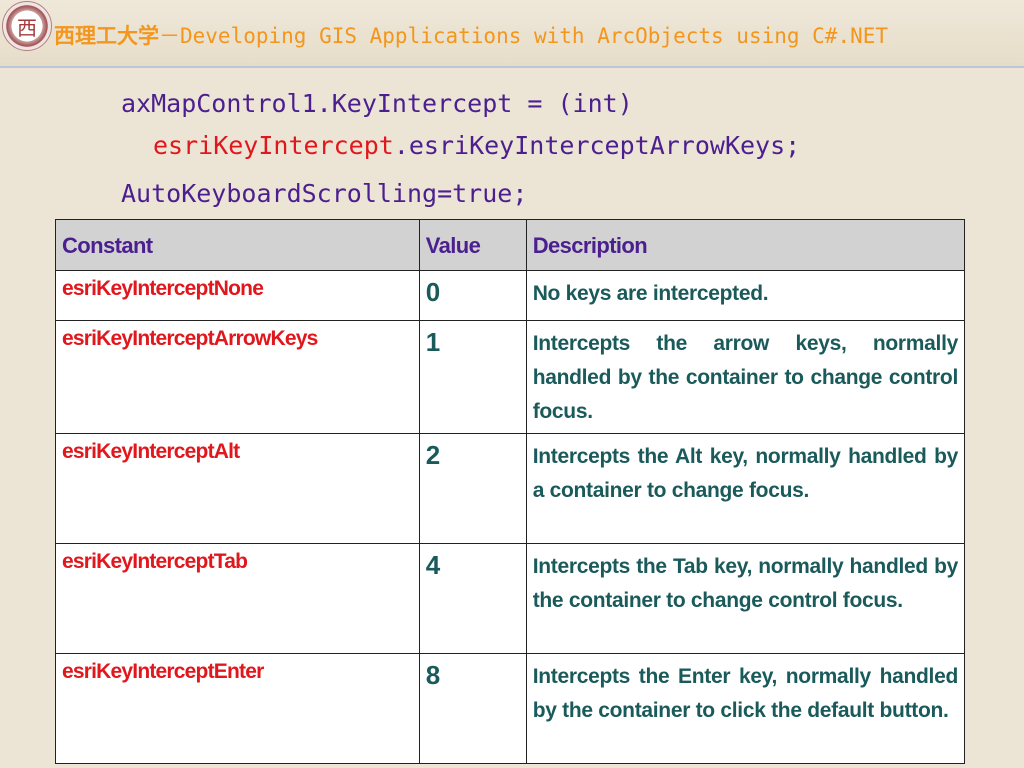 This screenshot has height=768, width=1024. Describe the element at coordinates (237, 377) in the screenshot. I see `cell-constant: esriKeyInterceptArrowKeys` at that location.